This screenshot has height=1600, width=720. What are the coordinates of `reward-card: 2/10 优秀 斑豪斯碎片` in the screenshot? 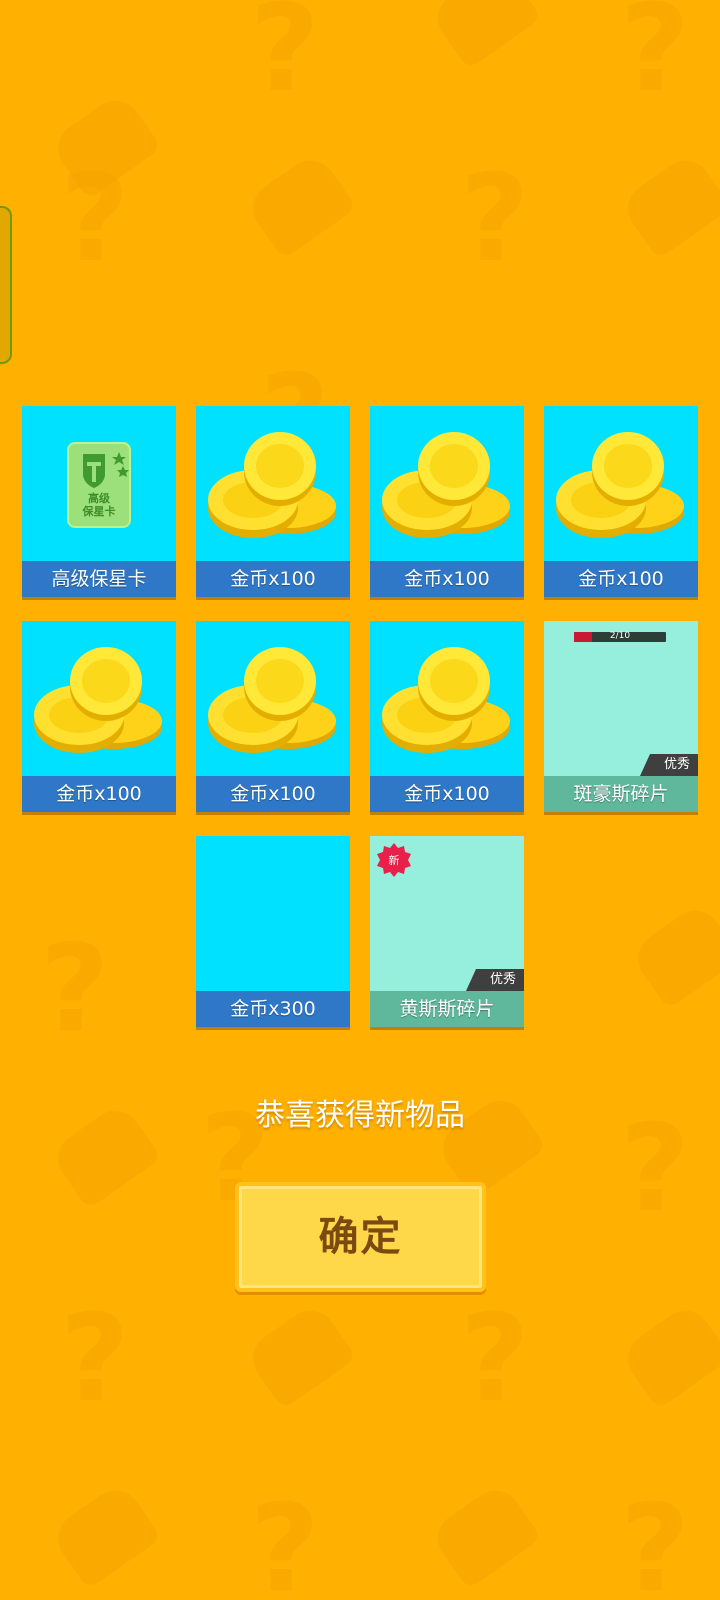 It's located at (621, 716).